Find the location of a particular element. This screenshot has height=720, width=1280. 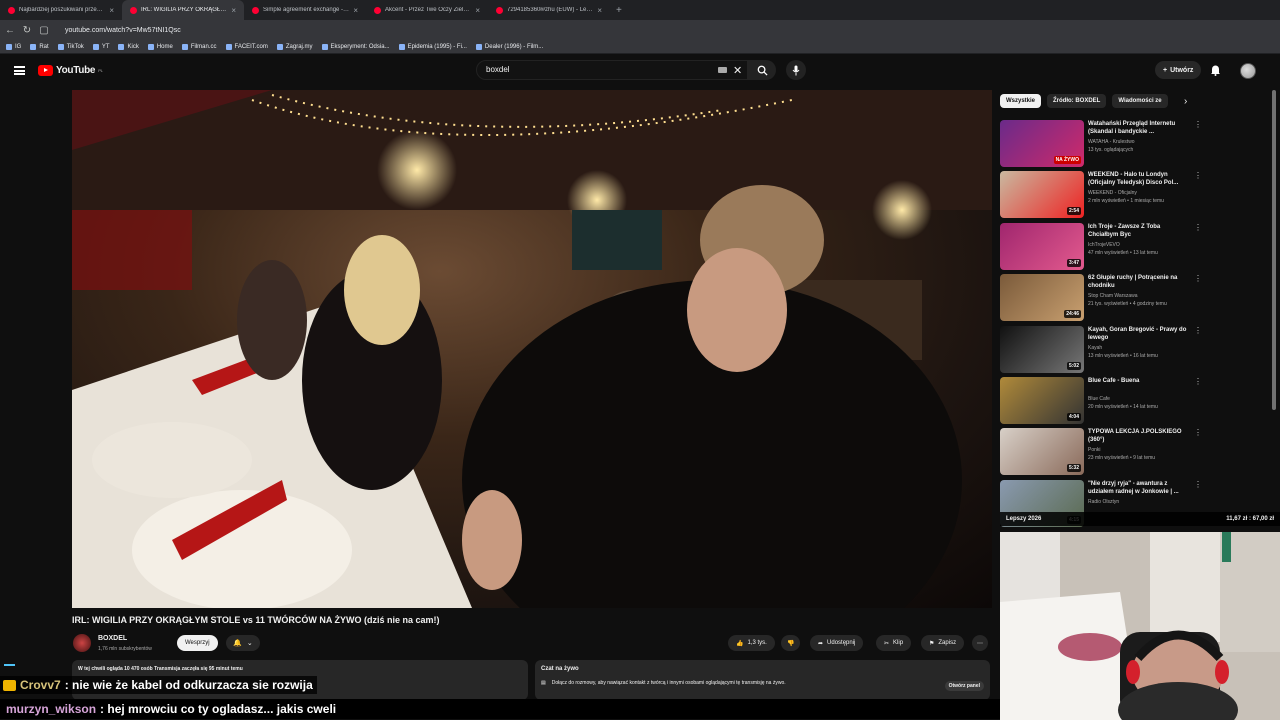

recommendation-title: 62 Głupie ruchy | Potrącenie na chodniku is located at coordinates (1140, 282).